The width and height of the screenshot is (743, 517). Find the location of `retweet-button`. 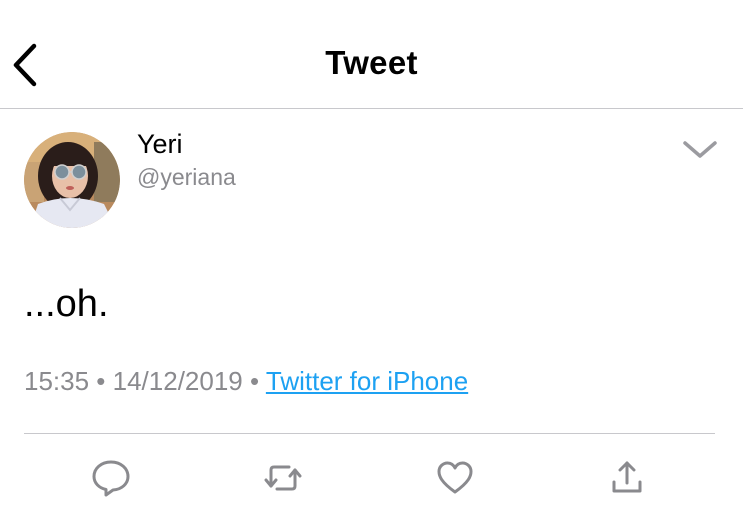

retweet-button is located at coordinates (283, 478).